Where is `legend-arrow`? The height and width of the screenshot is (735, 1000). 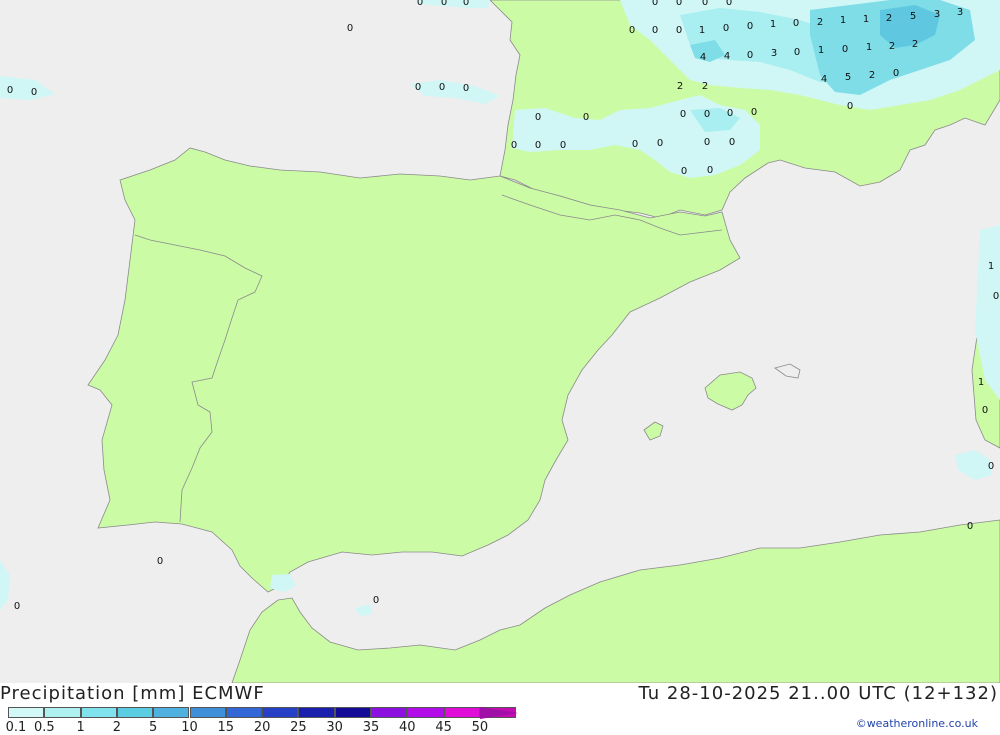
legend-arrow is located at coordinates (499, 713).